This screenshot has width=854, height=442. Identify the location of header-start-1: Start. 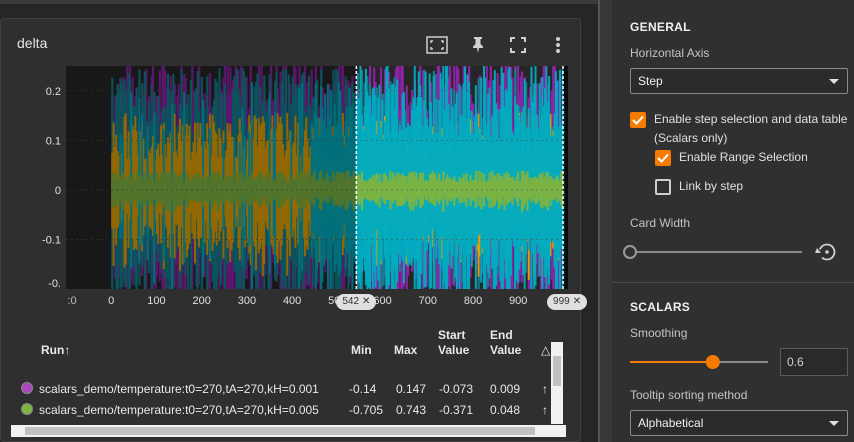
(451, 335).